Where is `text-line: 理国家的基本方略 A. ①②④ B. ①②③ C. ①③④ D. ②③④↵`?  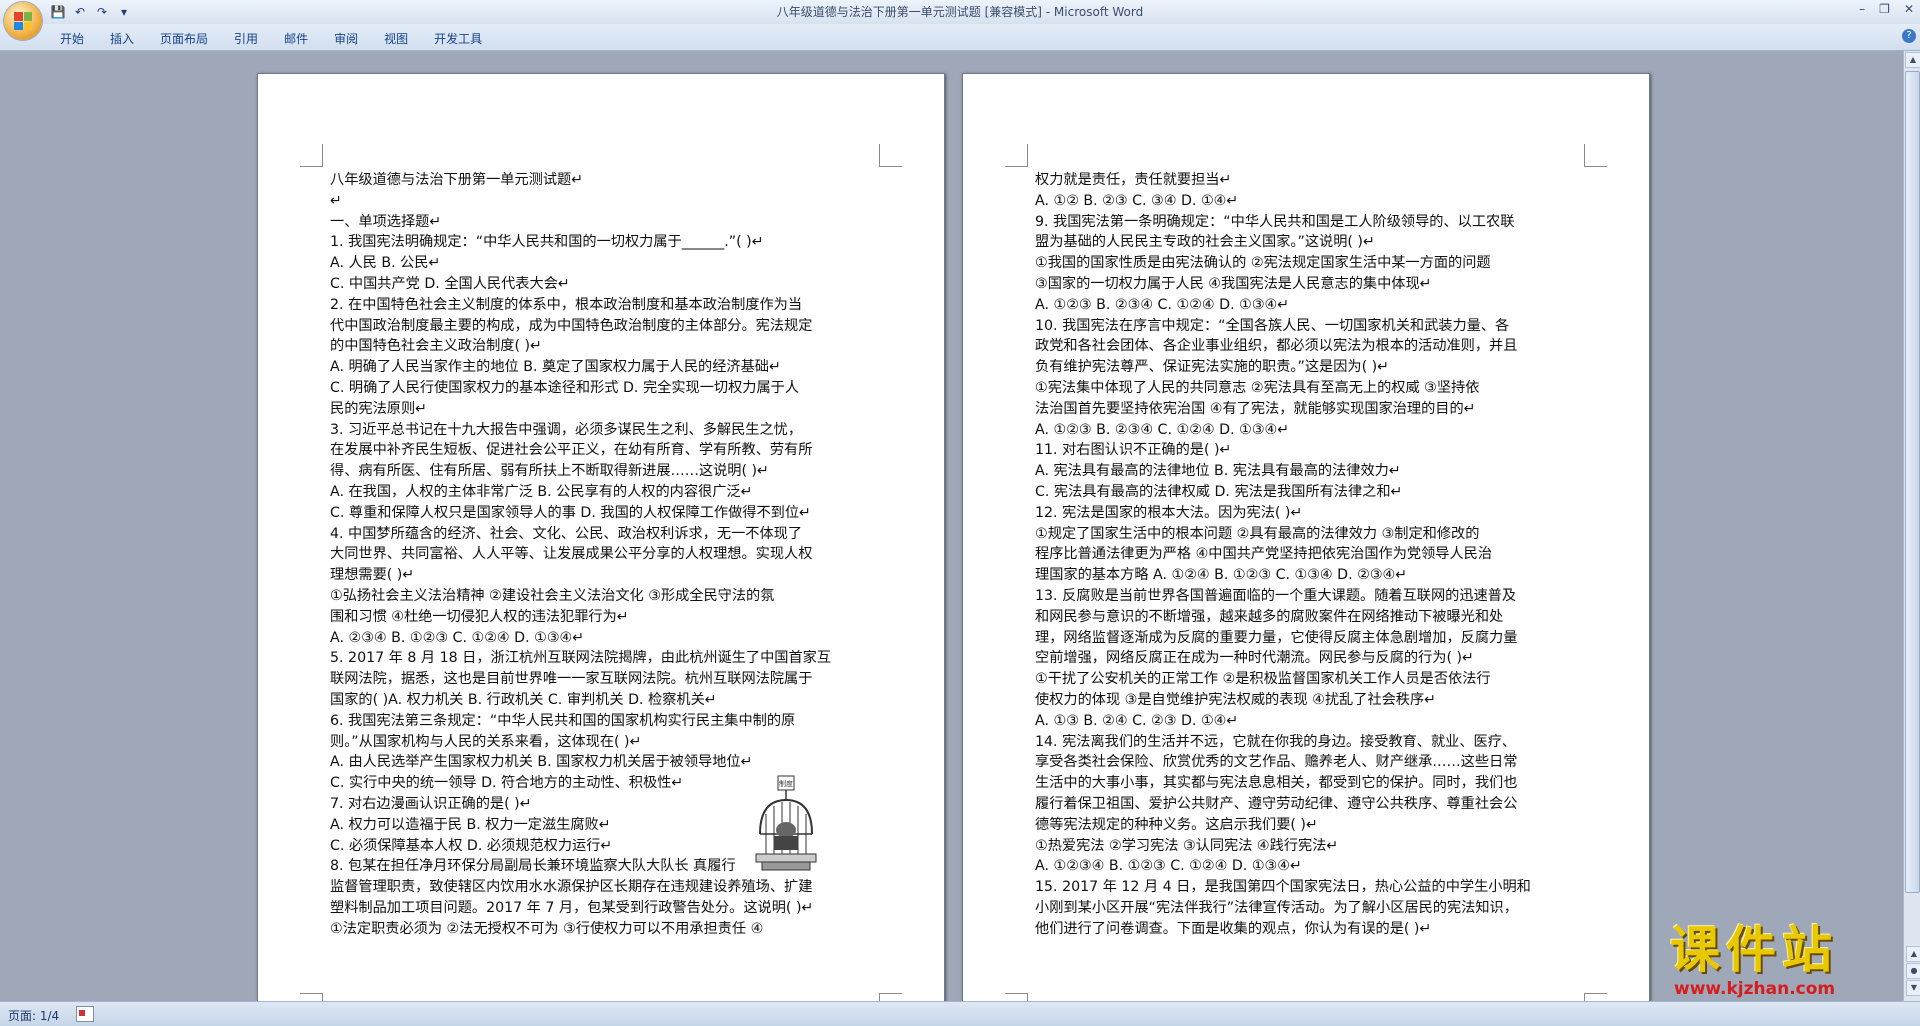
text-line: 理国家的基本方略 A. ①②④ B. ①②③ C. ①③④ D. ②③④↵ is located at coordinates (1221, 575).